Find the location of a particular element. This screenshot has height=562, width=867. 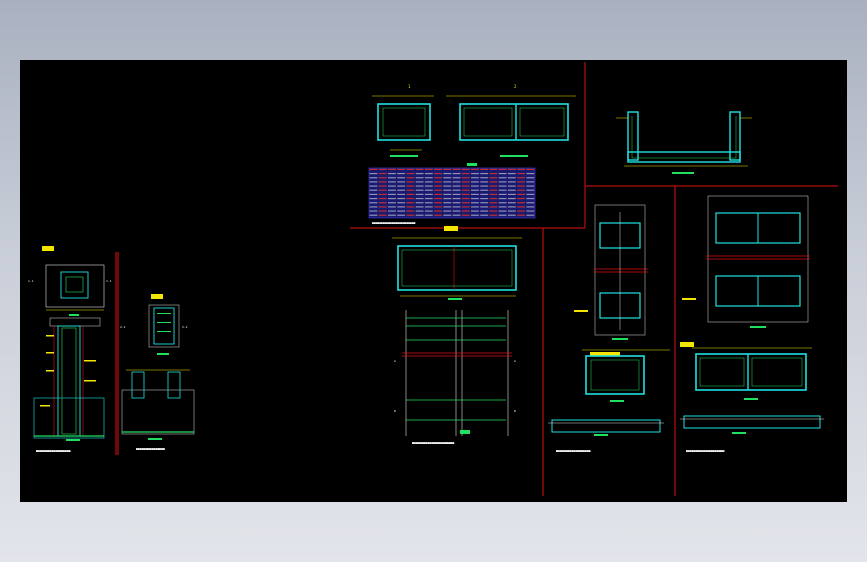

section-mark-right: 1-1 is located at coordinates (109, 281).